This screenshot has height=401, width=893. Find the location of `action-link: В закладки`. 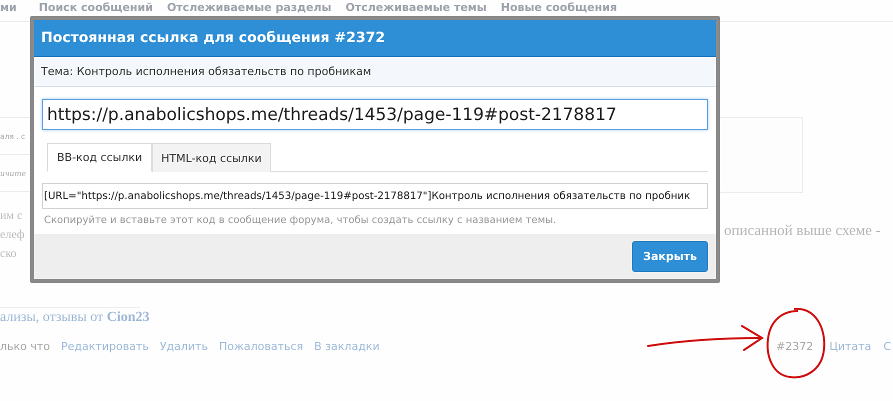

action-link: В закладки is located at coordinates (347, 346).